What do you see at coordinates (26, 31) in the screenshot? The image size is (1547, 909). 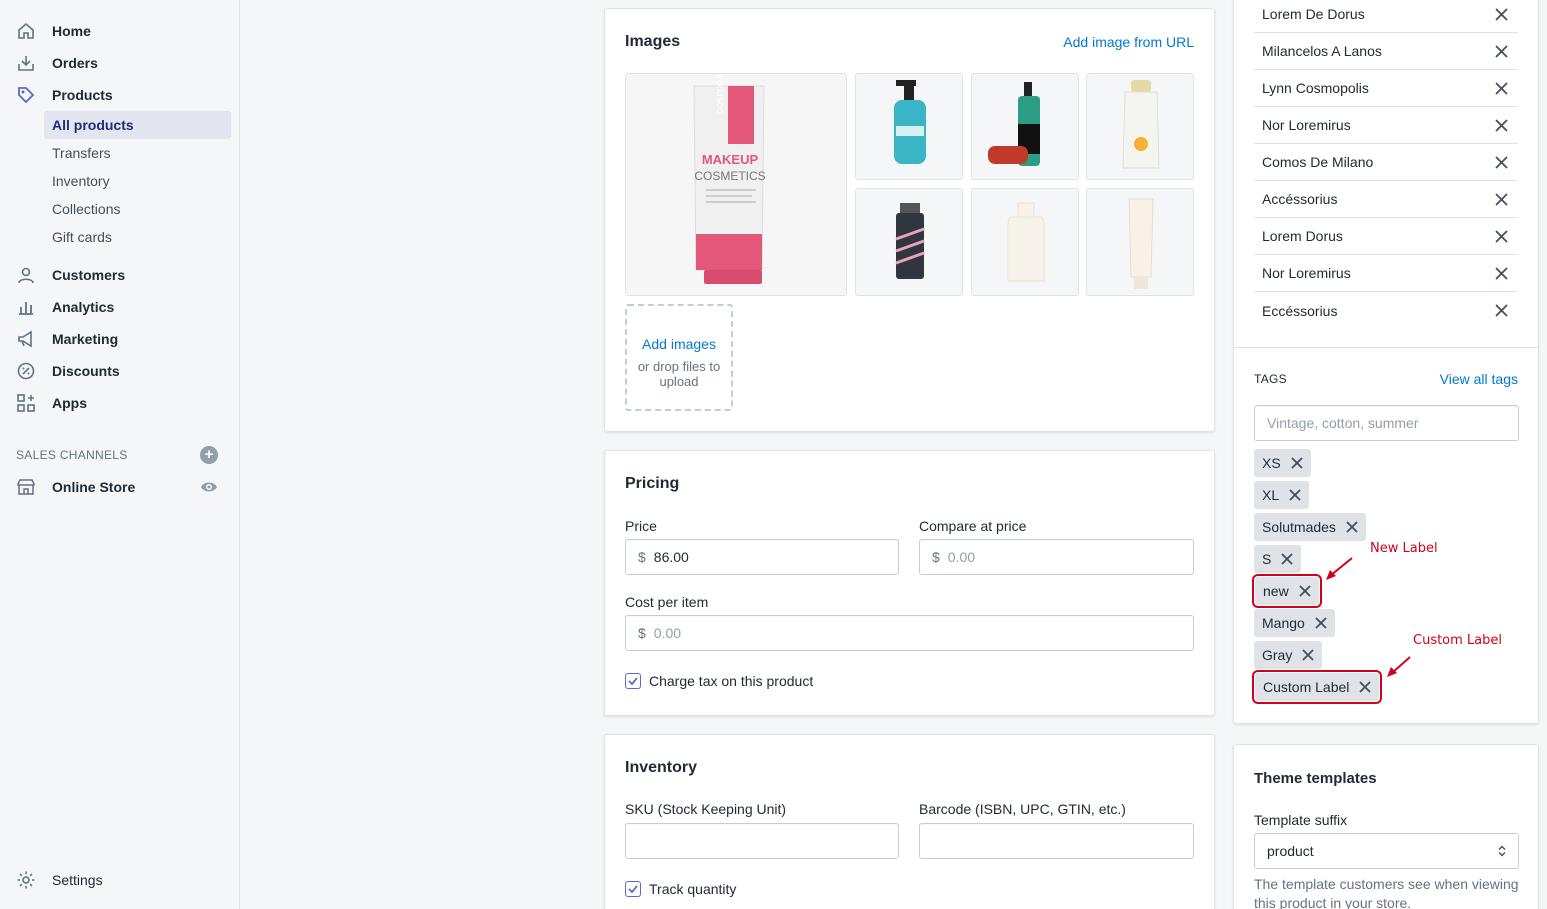 I see `home-icon` at bounding box center [26, 31].